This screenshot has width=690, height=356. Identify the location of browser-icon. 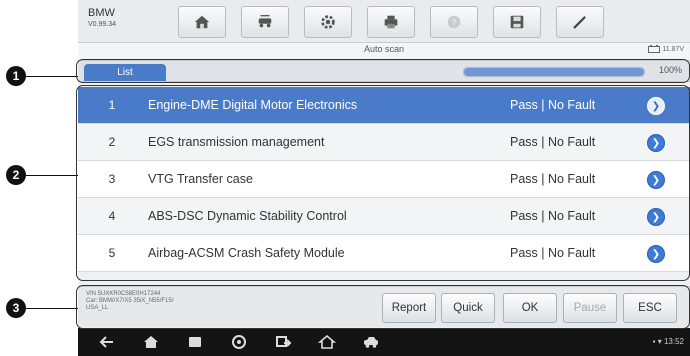
(239, 342).